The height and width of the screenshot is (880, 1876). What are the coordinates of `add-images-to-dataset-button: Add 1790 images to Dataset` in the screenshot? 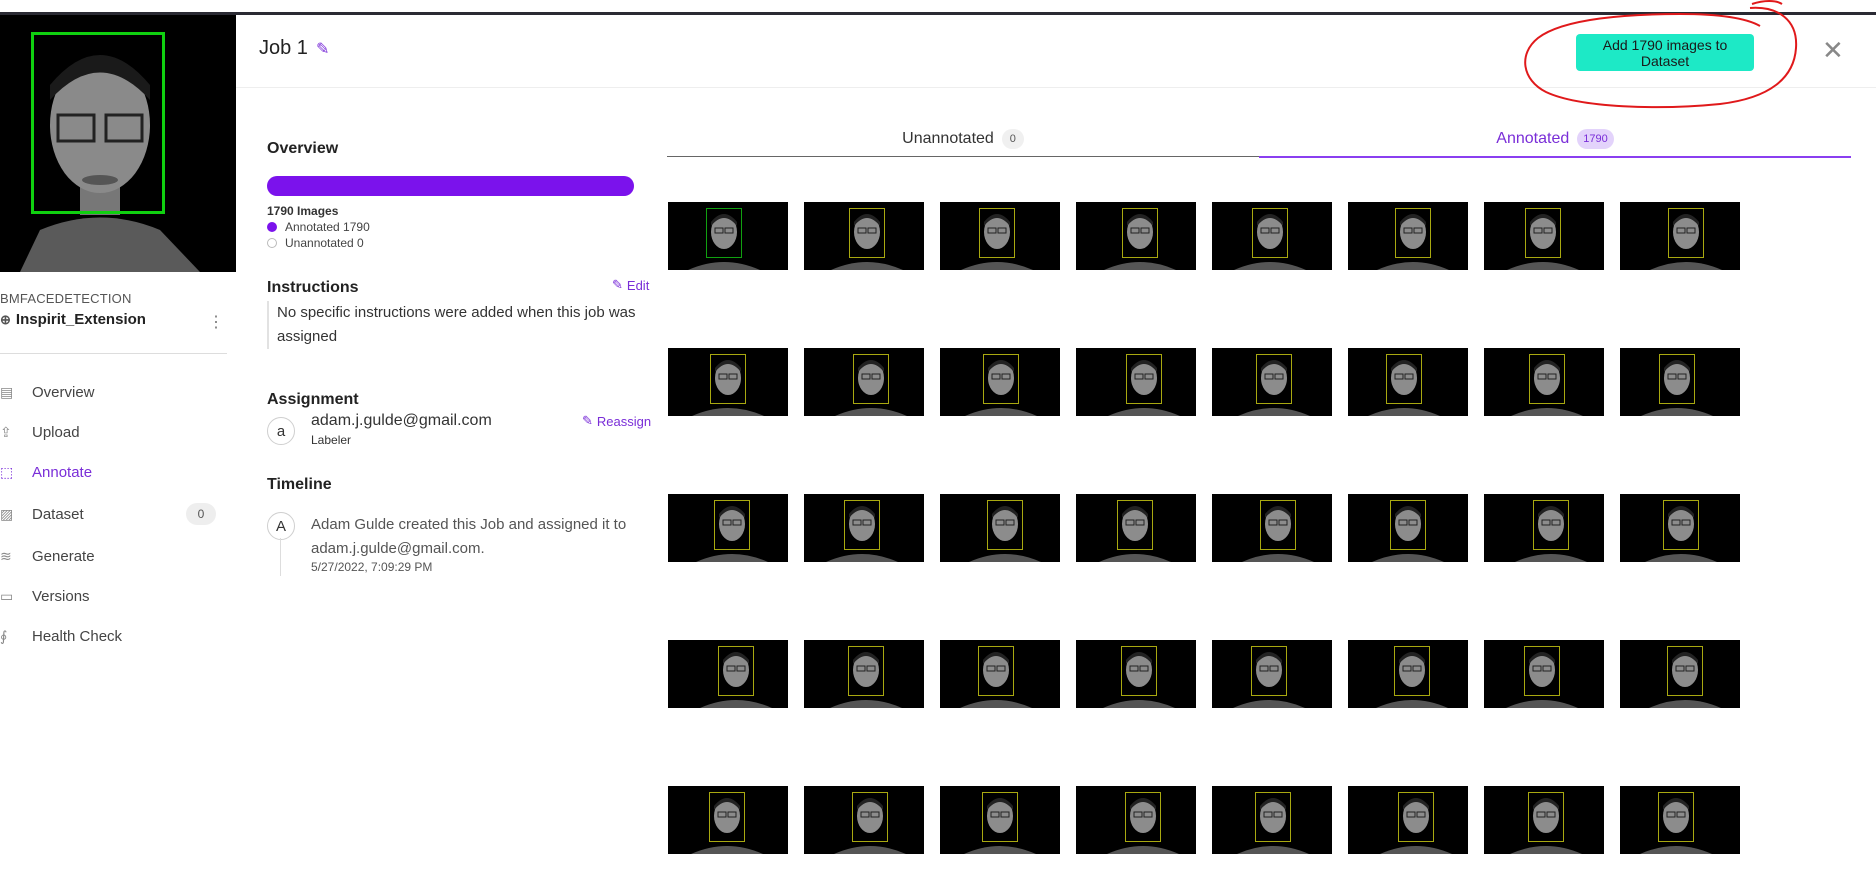 It's located at (1665, 52).